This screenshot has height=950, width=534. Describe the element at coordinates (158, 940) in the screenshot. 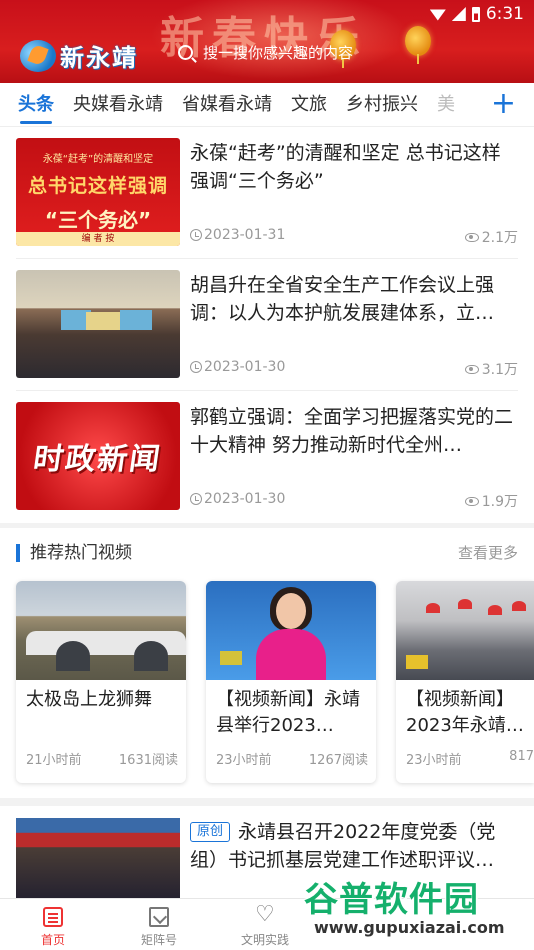

I see `nav-label: 矩阵号` at that location.